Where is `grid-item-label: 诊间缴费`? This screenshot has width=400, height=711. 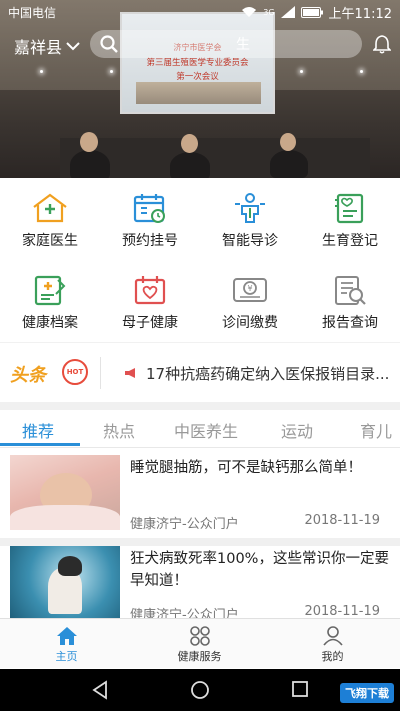 grid-item-label: 诊间缴费 is located at coordinates (250, 323).